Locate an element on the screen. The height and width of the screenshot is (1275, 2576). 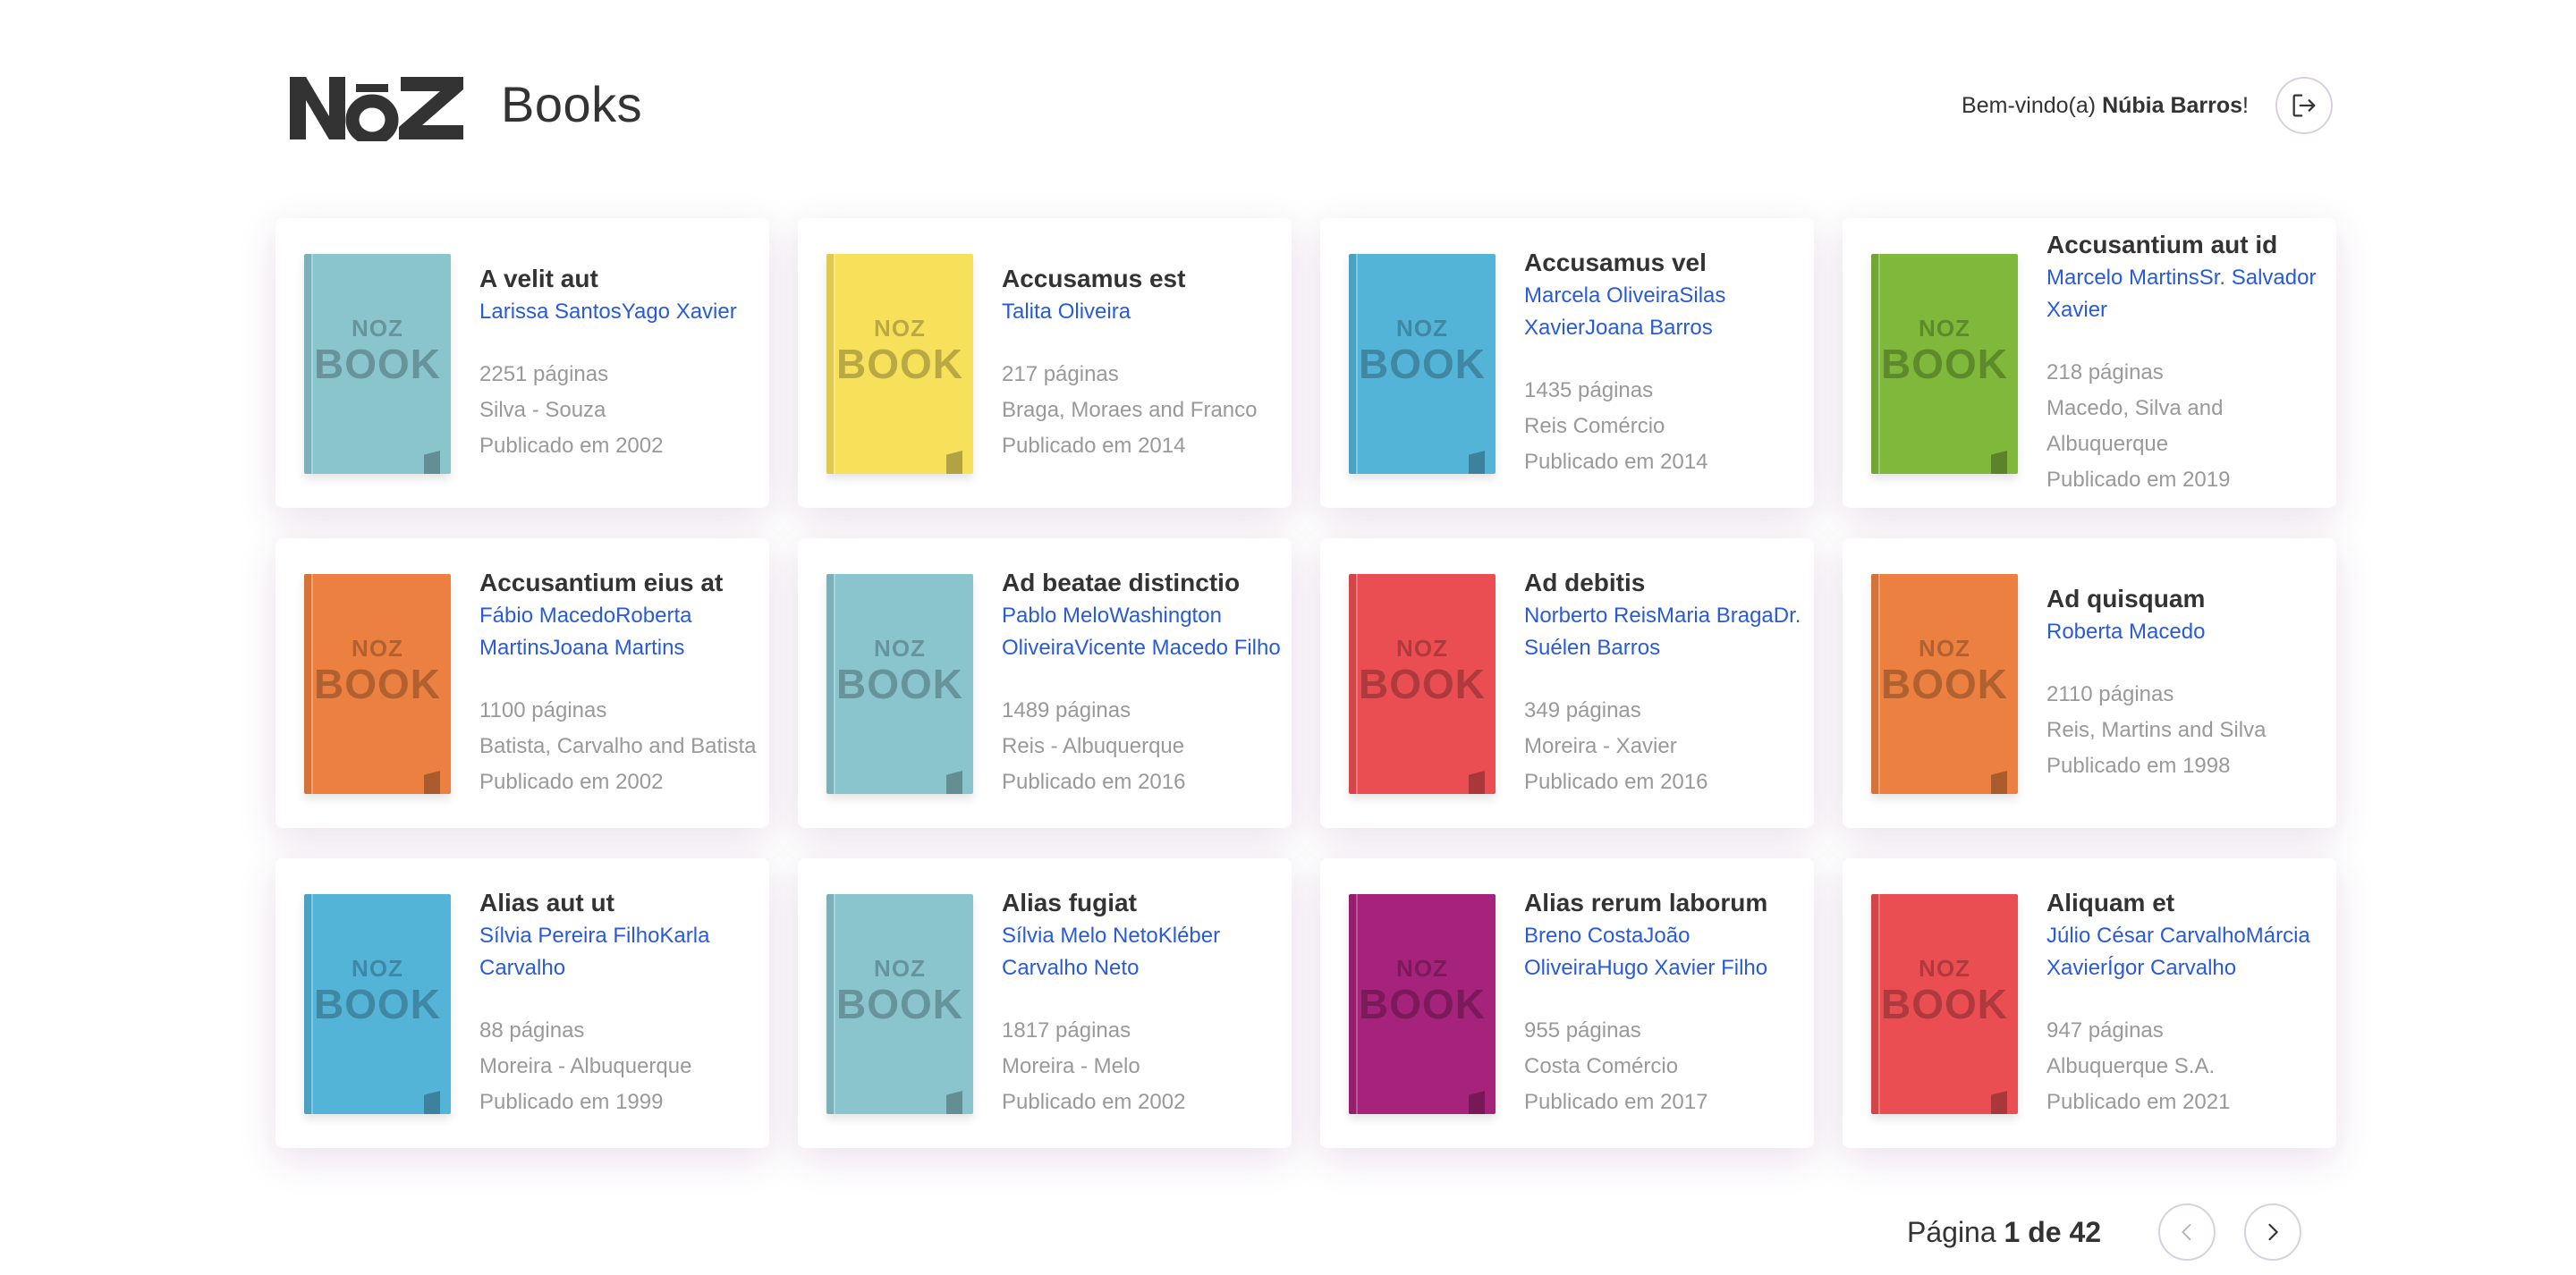
book-publisher: Silva - Souza is located at coordinates (542, 410).